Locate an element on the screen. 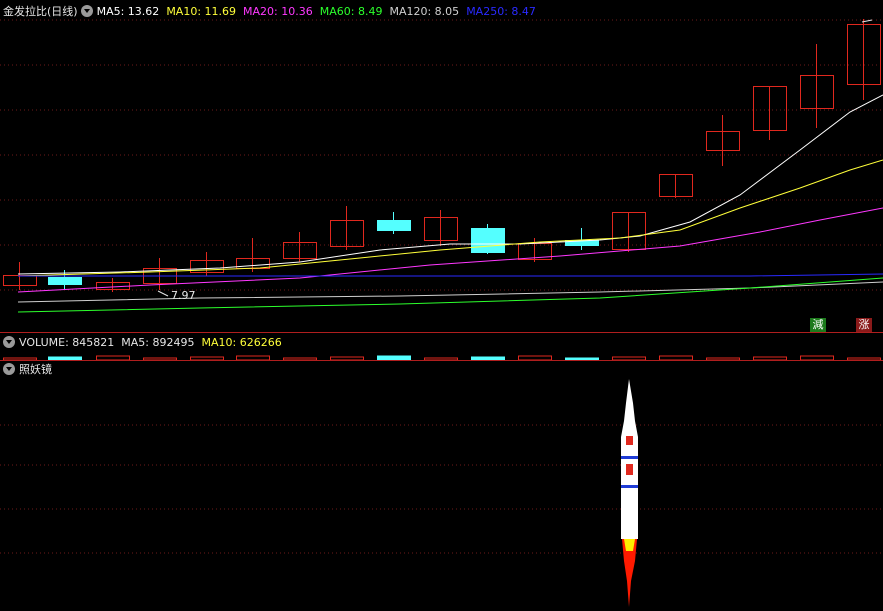 This screenshot has width=883, height=611. badge-red: 涨 is located at coordinates (864, 325).